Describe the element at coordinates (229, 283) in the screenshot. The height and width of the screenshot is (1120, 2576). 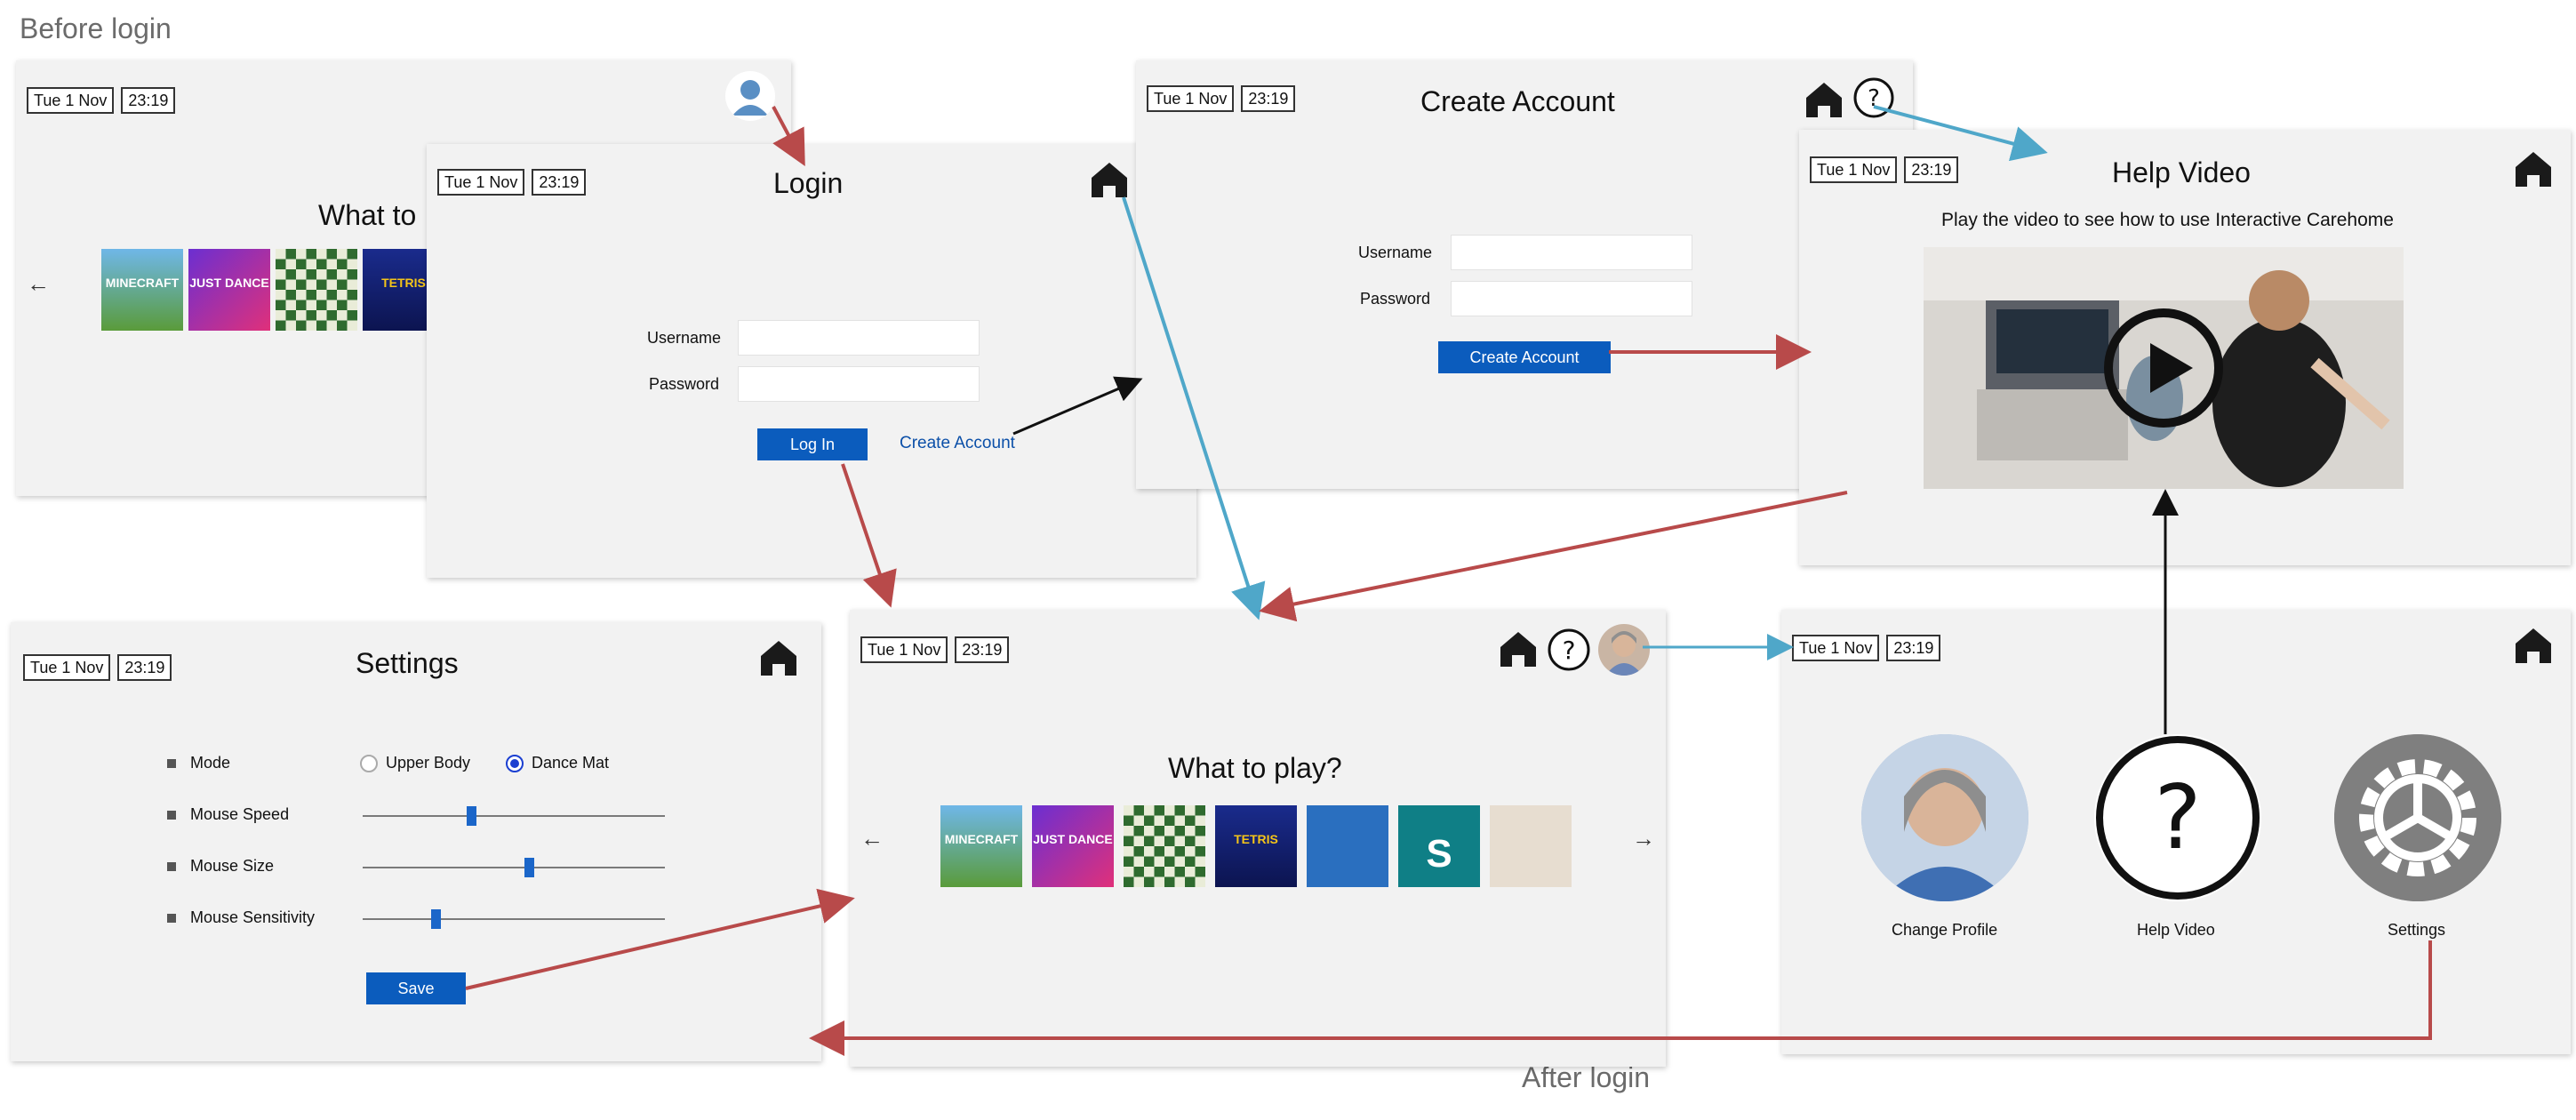
I see `game-tile-label: JUST DANCE` at that location.